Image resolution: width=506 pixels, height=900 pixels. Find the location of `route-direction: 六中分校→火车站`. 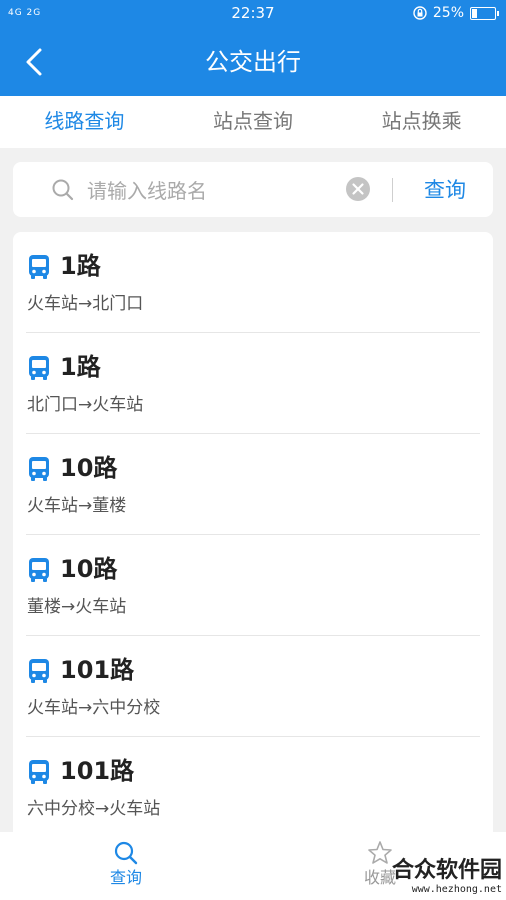

route-direction: 六中分校→火车站 is located at coordinates (94, 809).